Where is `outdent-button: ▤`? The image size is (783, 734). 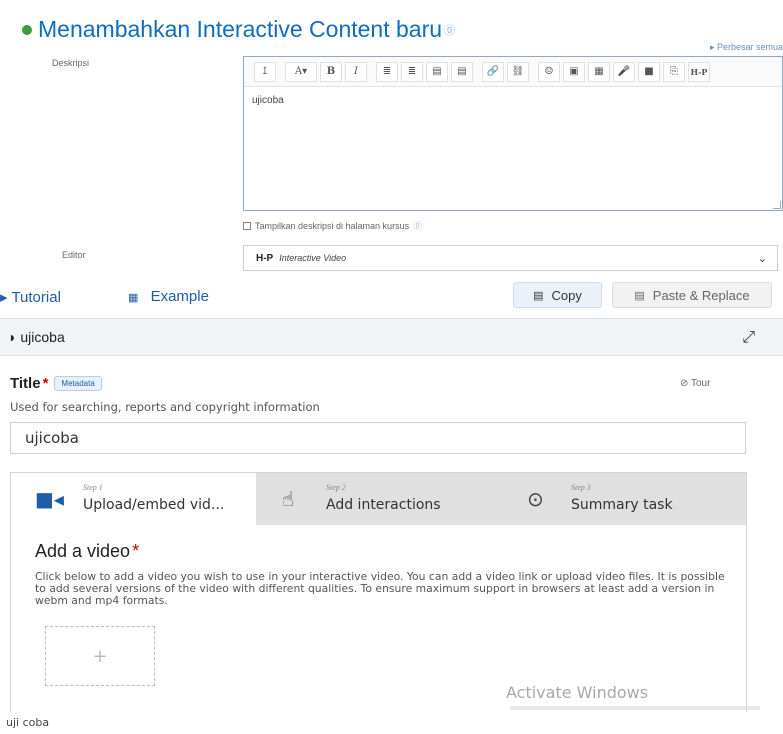
outdent-button: ▤ is located at coordinates (462, 71).